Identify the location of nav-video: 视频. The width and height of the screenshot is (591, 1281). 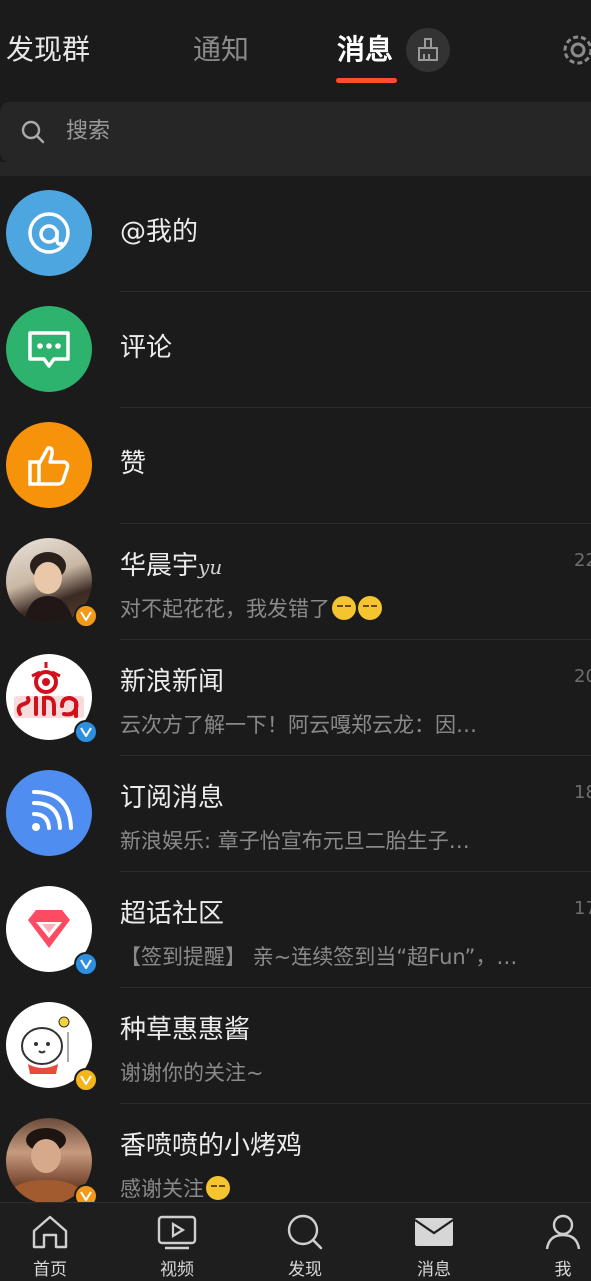
(177, 1242).